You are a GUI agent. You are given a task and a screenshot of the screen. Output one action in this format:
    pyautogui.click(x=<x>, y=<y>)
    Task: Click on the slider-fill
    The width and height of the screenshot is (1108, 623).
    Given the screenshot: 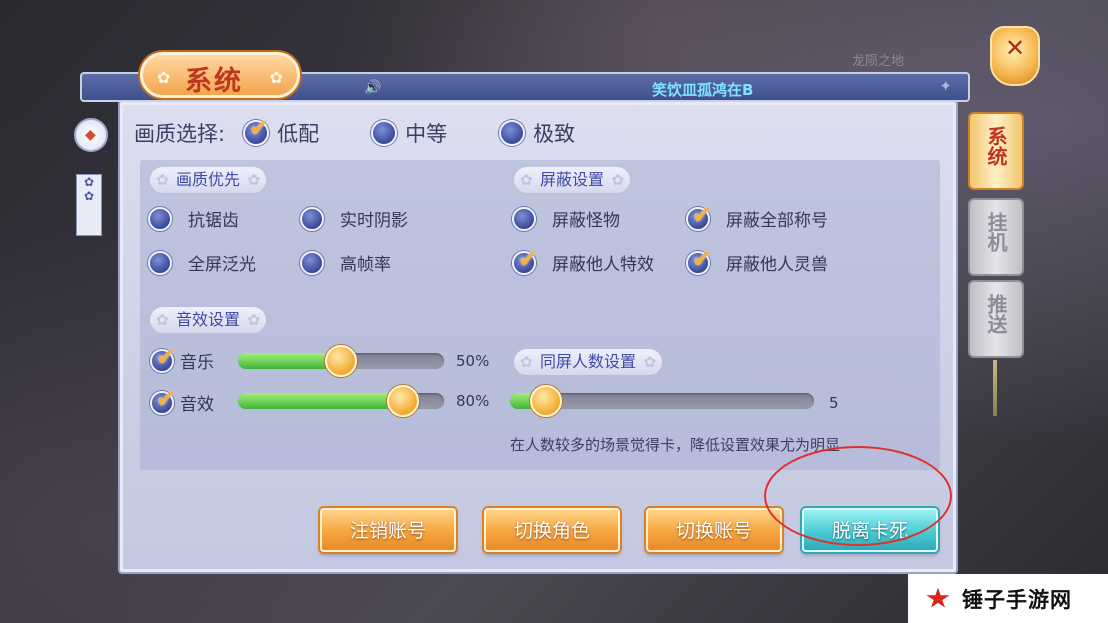 What is the action you would take?
    pyautogui.click(x=320, y=401)
    